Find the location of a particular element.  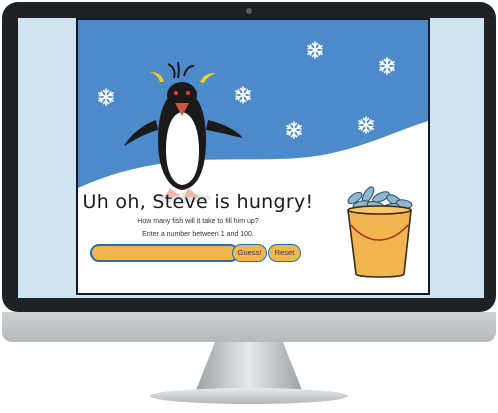

monitor-base is located at coordinates (249, 396).